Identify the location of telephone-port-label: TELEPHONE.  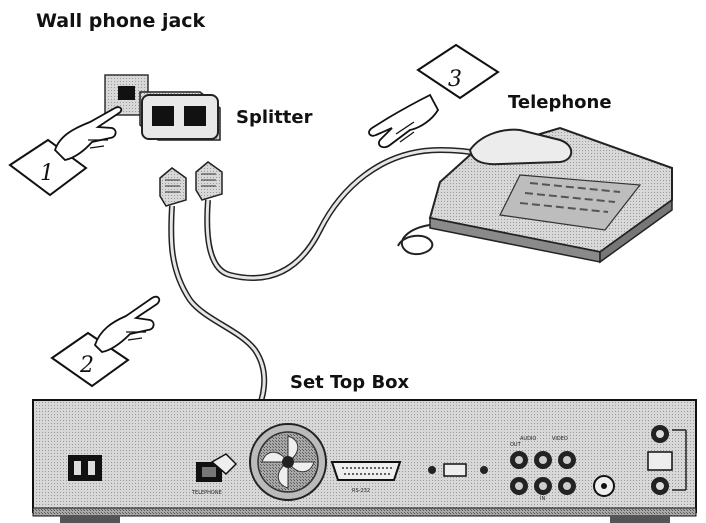
(206, 493).